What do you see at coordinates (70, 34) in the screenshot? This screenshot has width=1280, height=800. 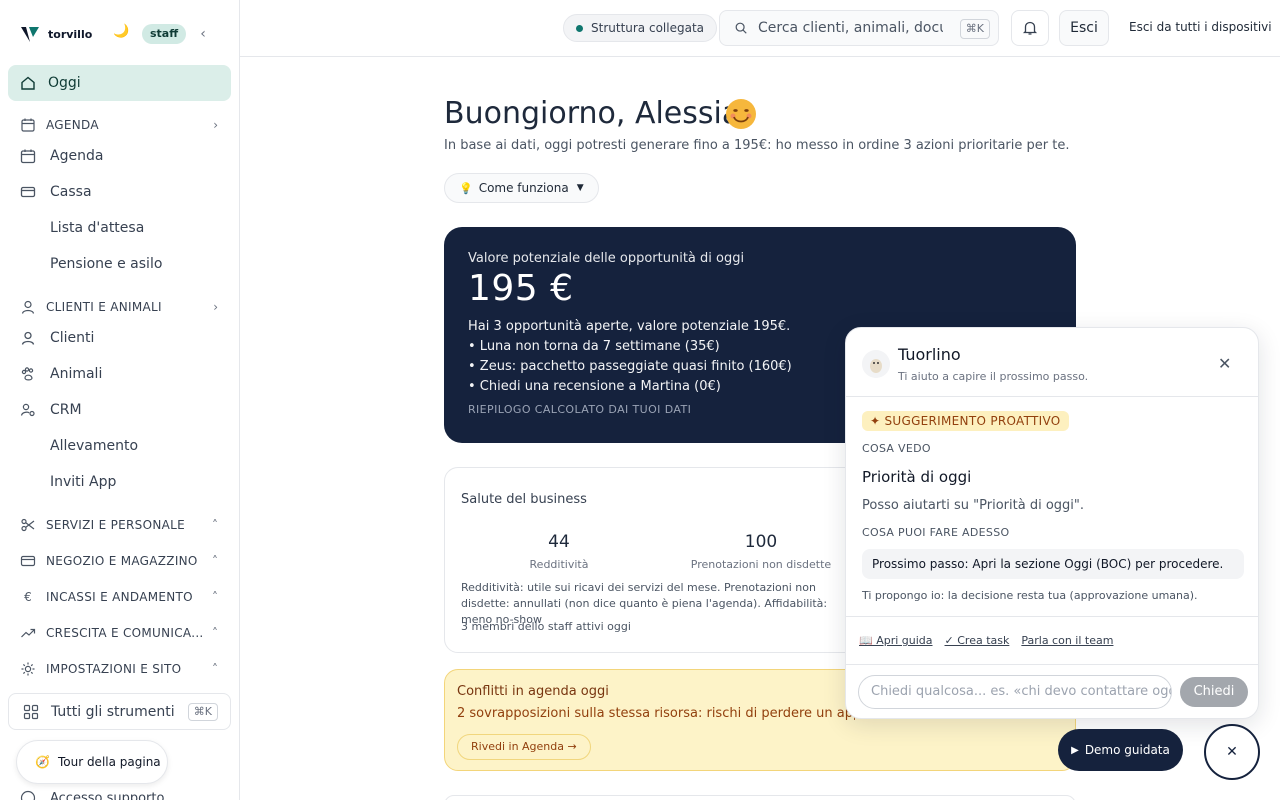 I see `brand-name: torvillo` at bounding box center [70, 34].